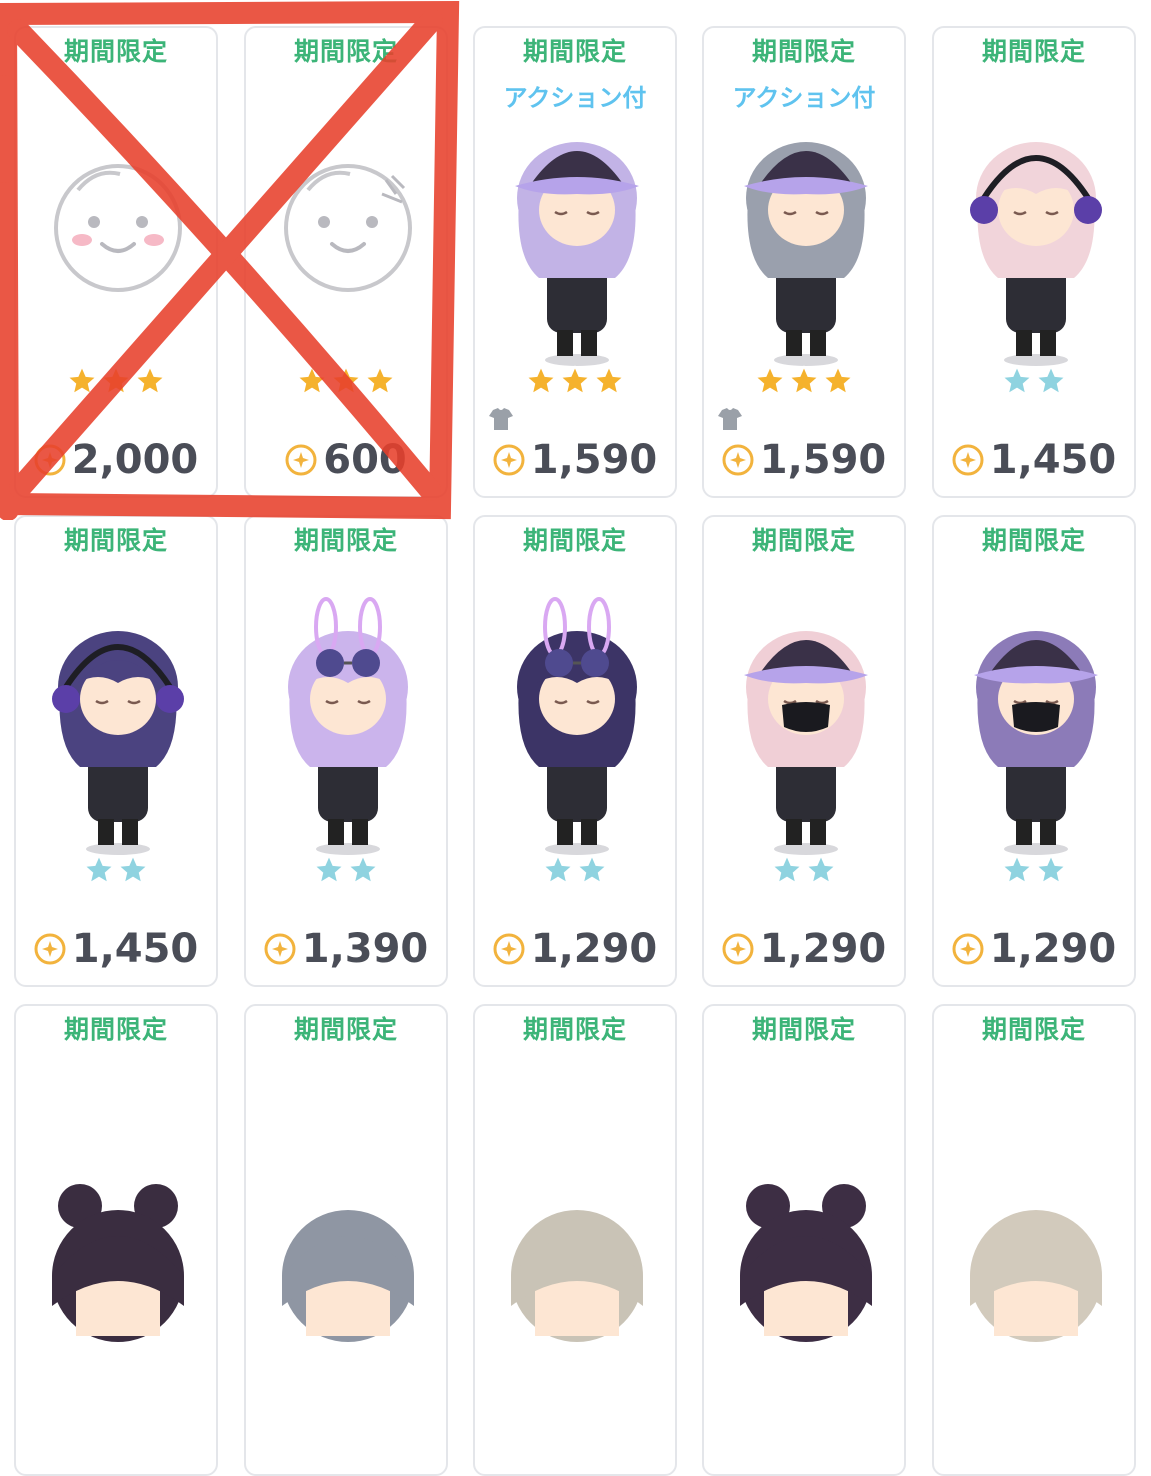 This screenshot has width=1151, height=1476. I want to click on price-tag: 600, so click(346, 460).